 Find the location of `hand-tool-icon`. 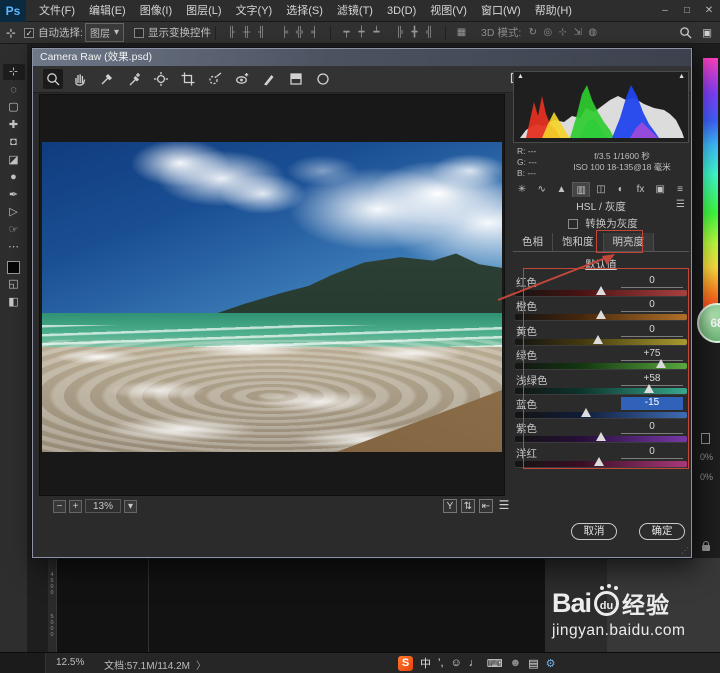

hand-tool-icon is located at coordinates (80, 79).